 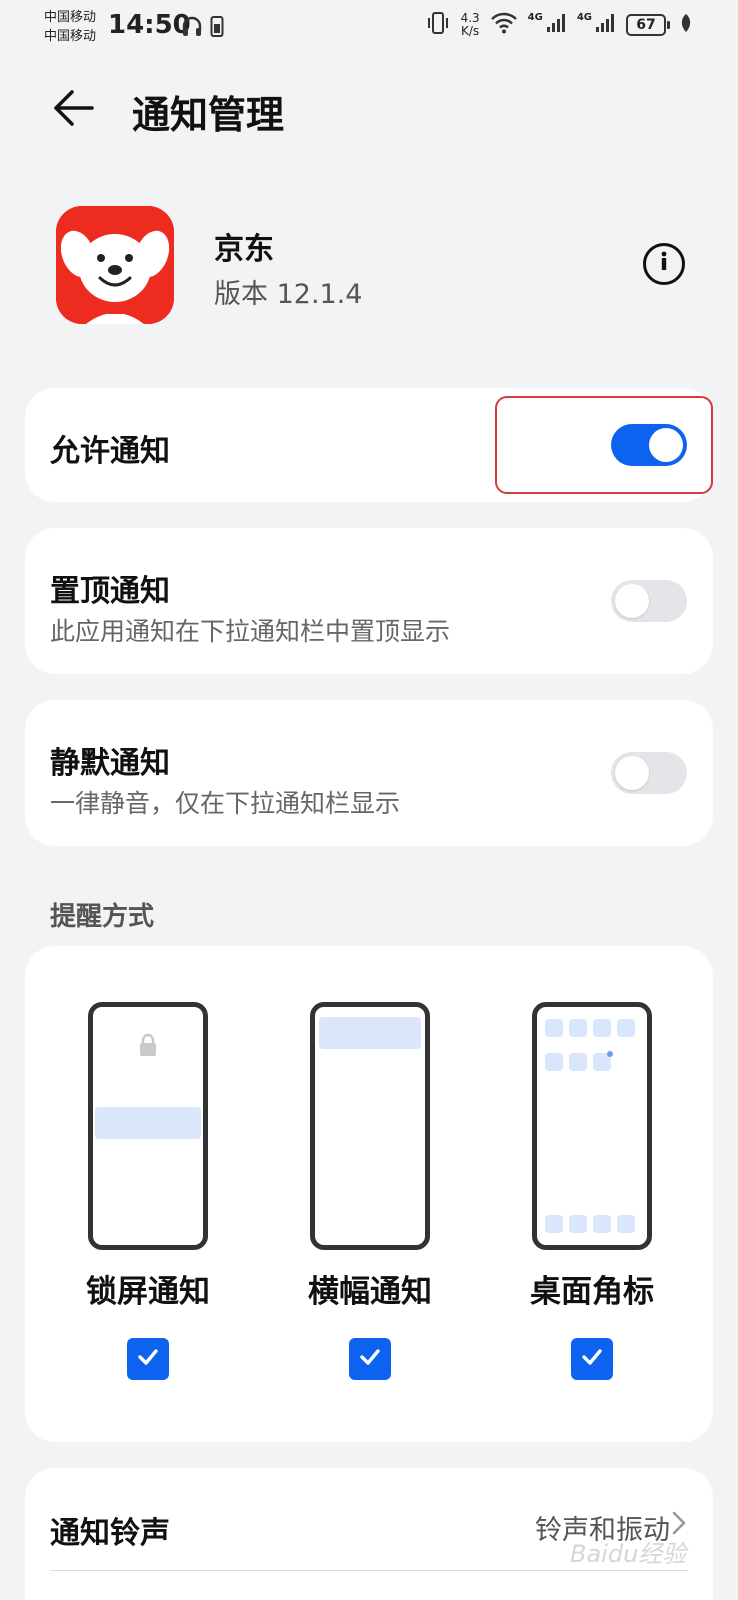 What do you see at coordinates (369, 773) in the screenshot?
I see `silent-notification-card: 静默通知 一律静音，仅在下拉通知栏显示` at bounding box center [369, 773].